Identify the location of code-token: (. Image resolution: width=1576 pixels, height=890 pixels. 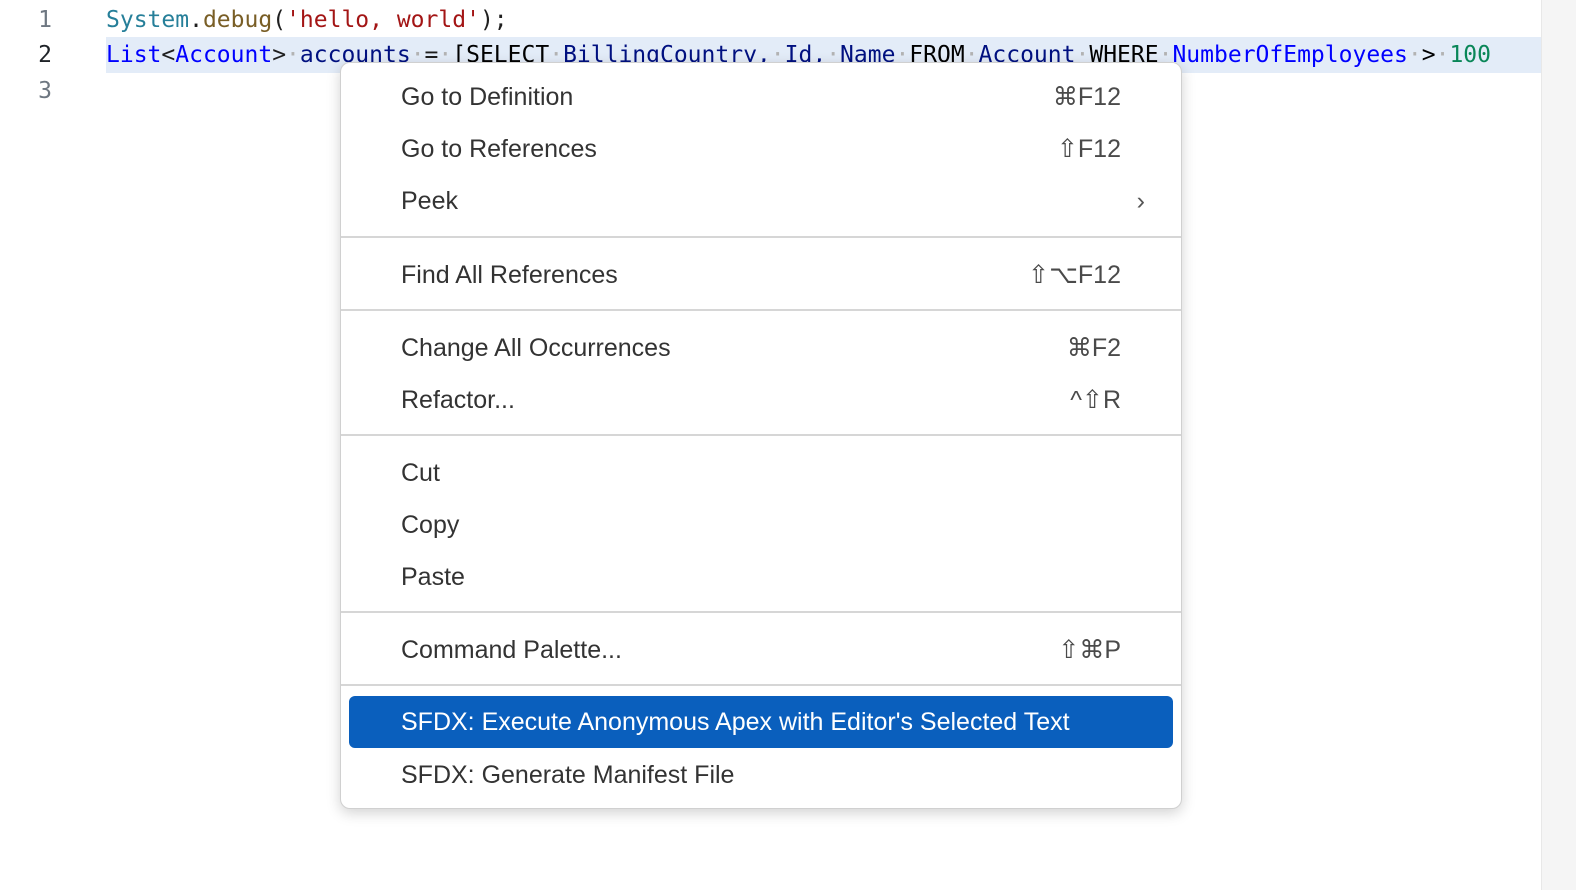
(279, 20).